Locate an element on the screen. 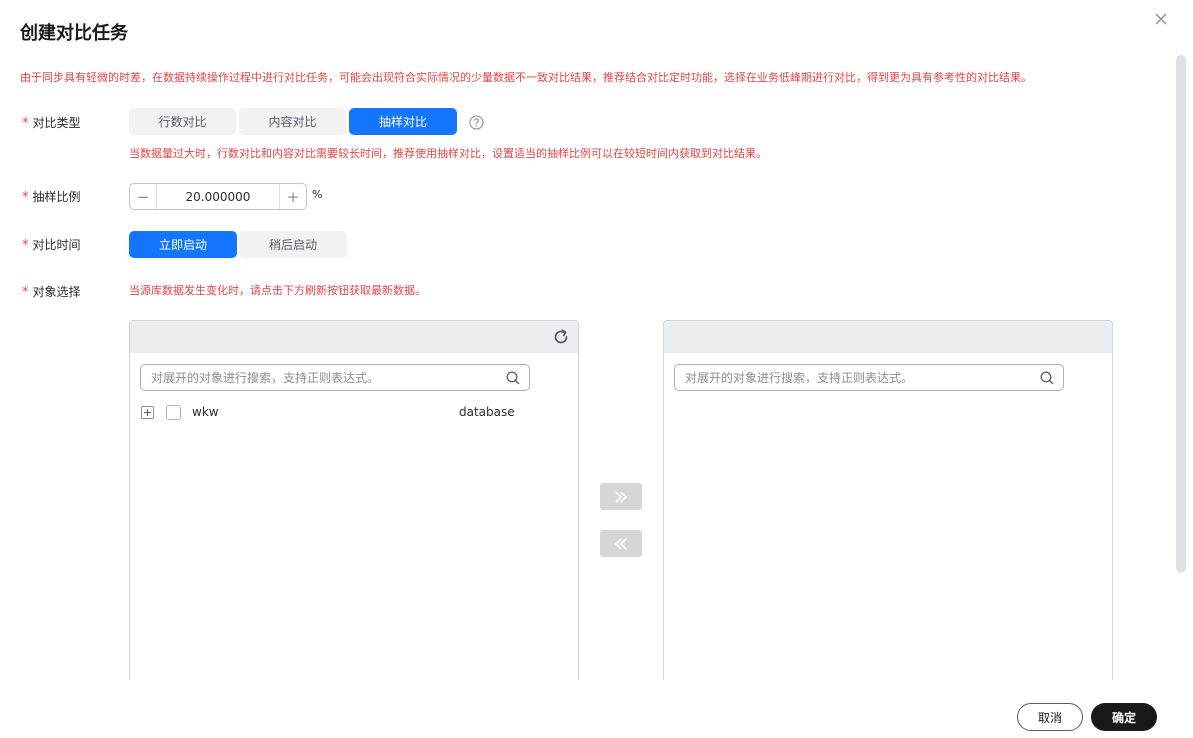  target-search-input is located at coordinates (857, 377).